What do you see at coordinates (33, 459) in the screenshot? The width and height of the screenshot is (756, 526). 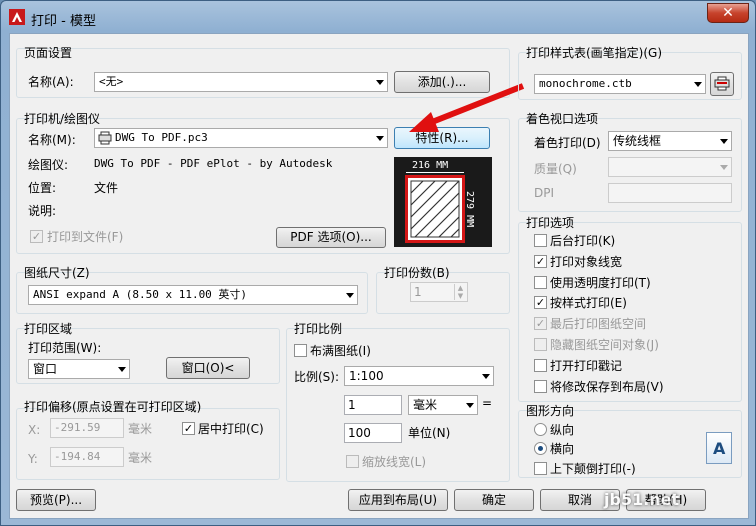 I see `offset-y-label: Y:` at bounding box center [33, 459].